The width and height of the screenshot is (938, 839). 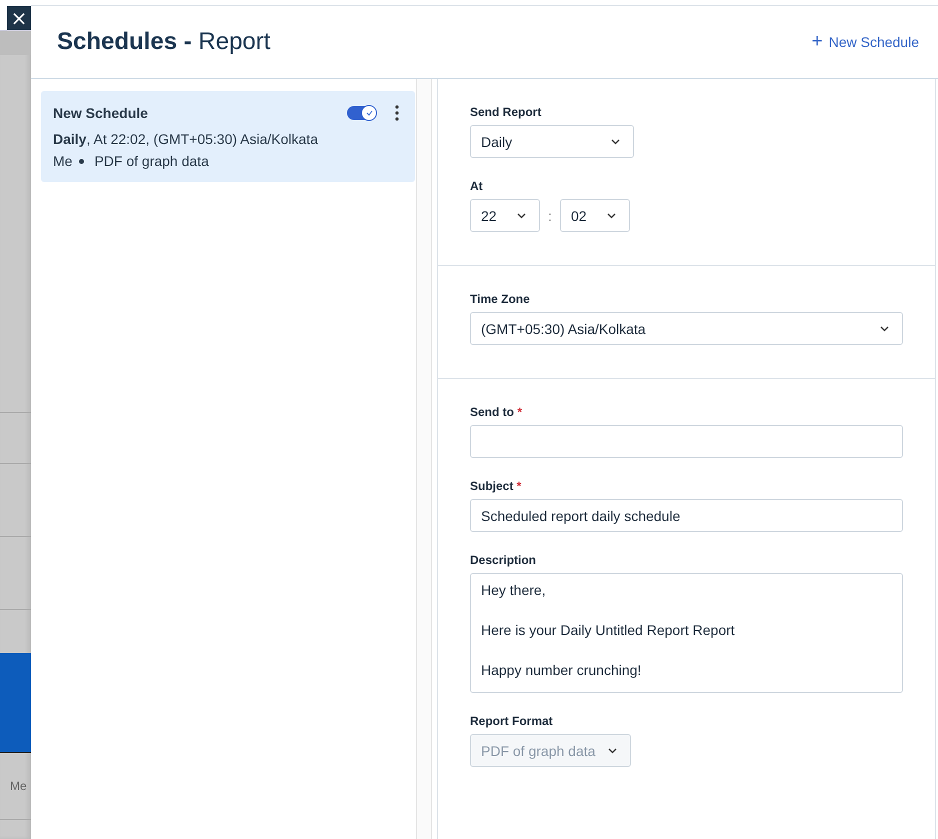 What do you see at coordinates (151, 161) in the screenshot?
I see `format-text: PDF of graph data` at bounding box center [151, 161].